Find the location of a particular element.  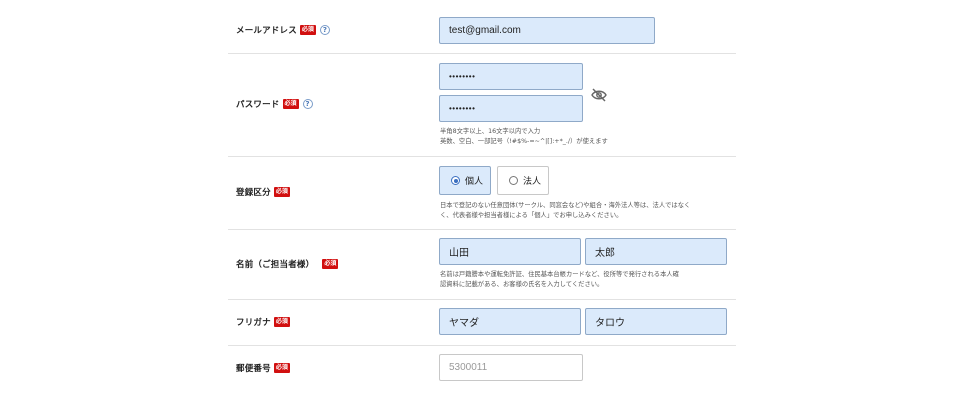

password-label-group: パスワード 必須 ? is located at coordinates (274, 104).